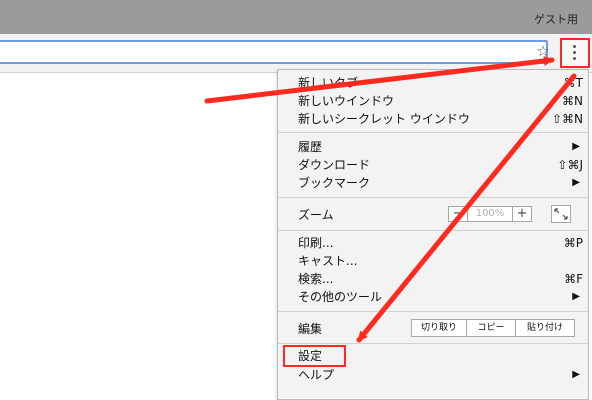  I want to click on zoom-label: ズーム, so click(316, 215).